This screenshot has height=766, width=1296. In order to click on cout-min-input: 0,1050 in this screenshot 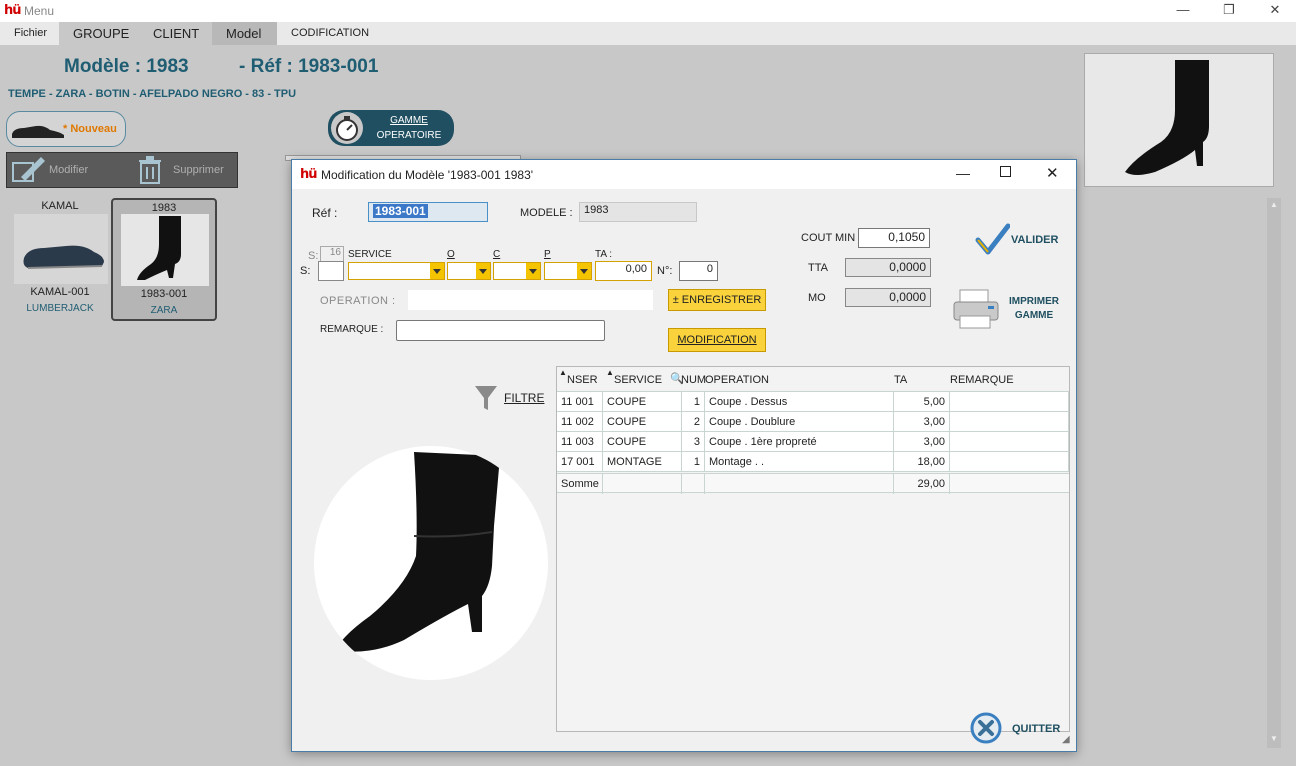, I will do `click(894, 238)`.